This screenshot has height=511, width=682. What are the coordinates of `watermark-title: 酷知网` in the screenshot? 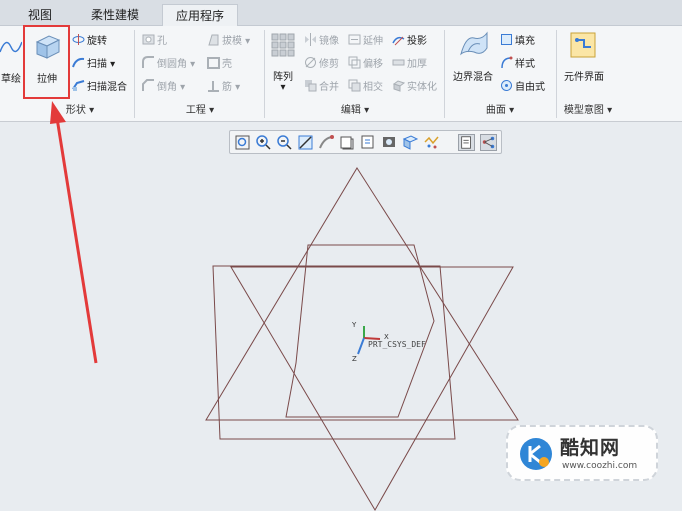 It's located at (590, 448).